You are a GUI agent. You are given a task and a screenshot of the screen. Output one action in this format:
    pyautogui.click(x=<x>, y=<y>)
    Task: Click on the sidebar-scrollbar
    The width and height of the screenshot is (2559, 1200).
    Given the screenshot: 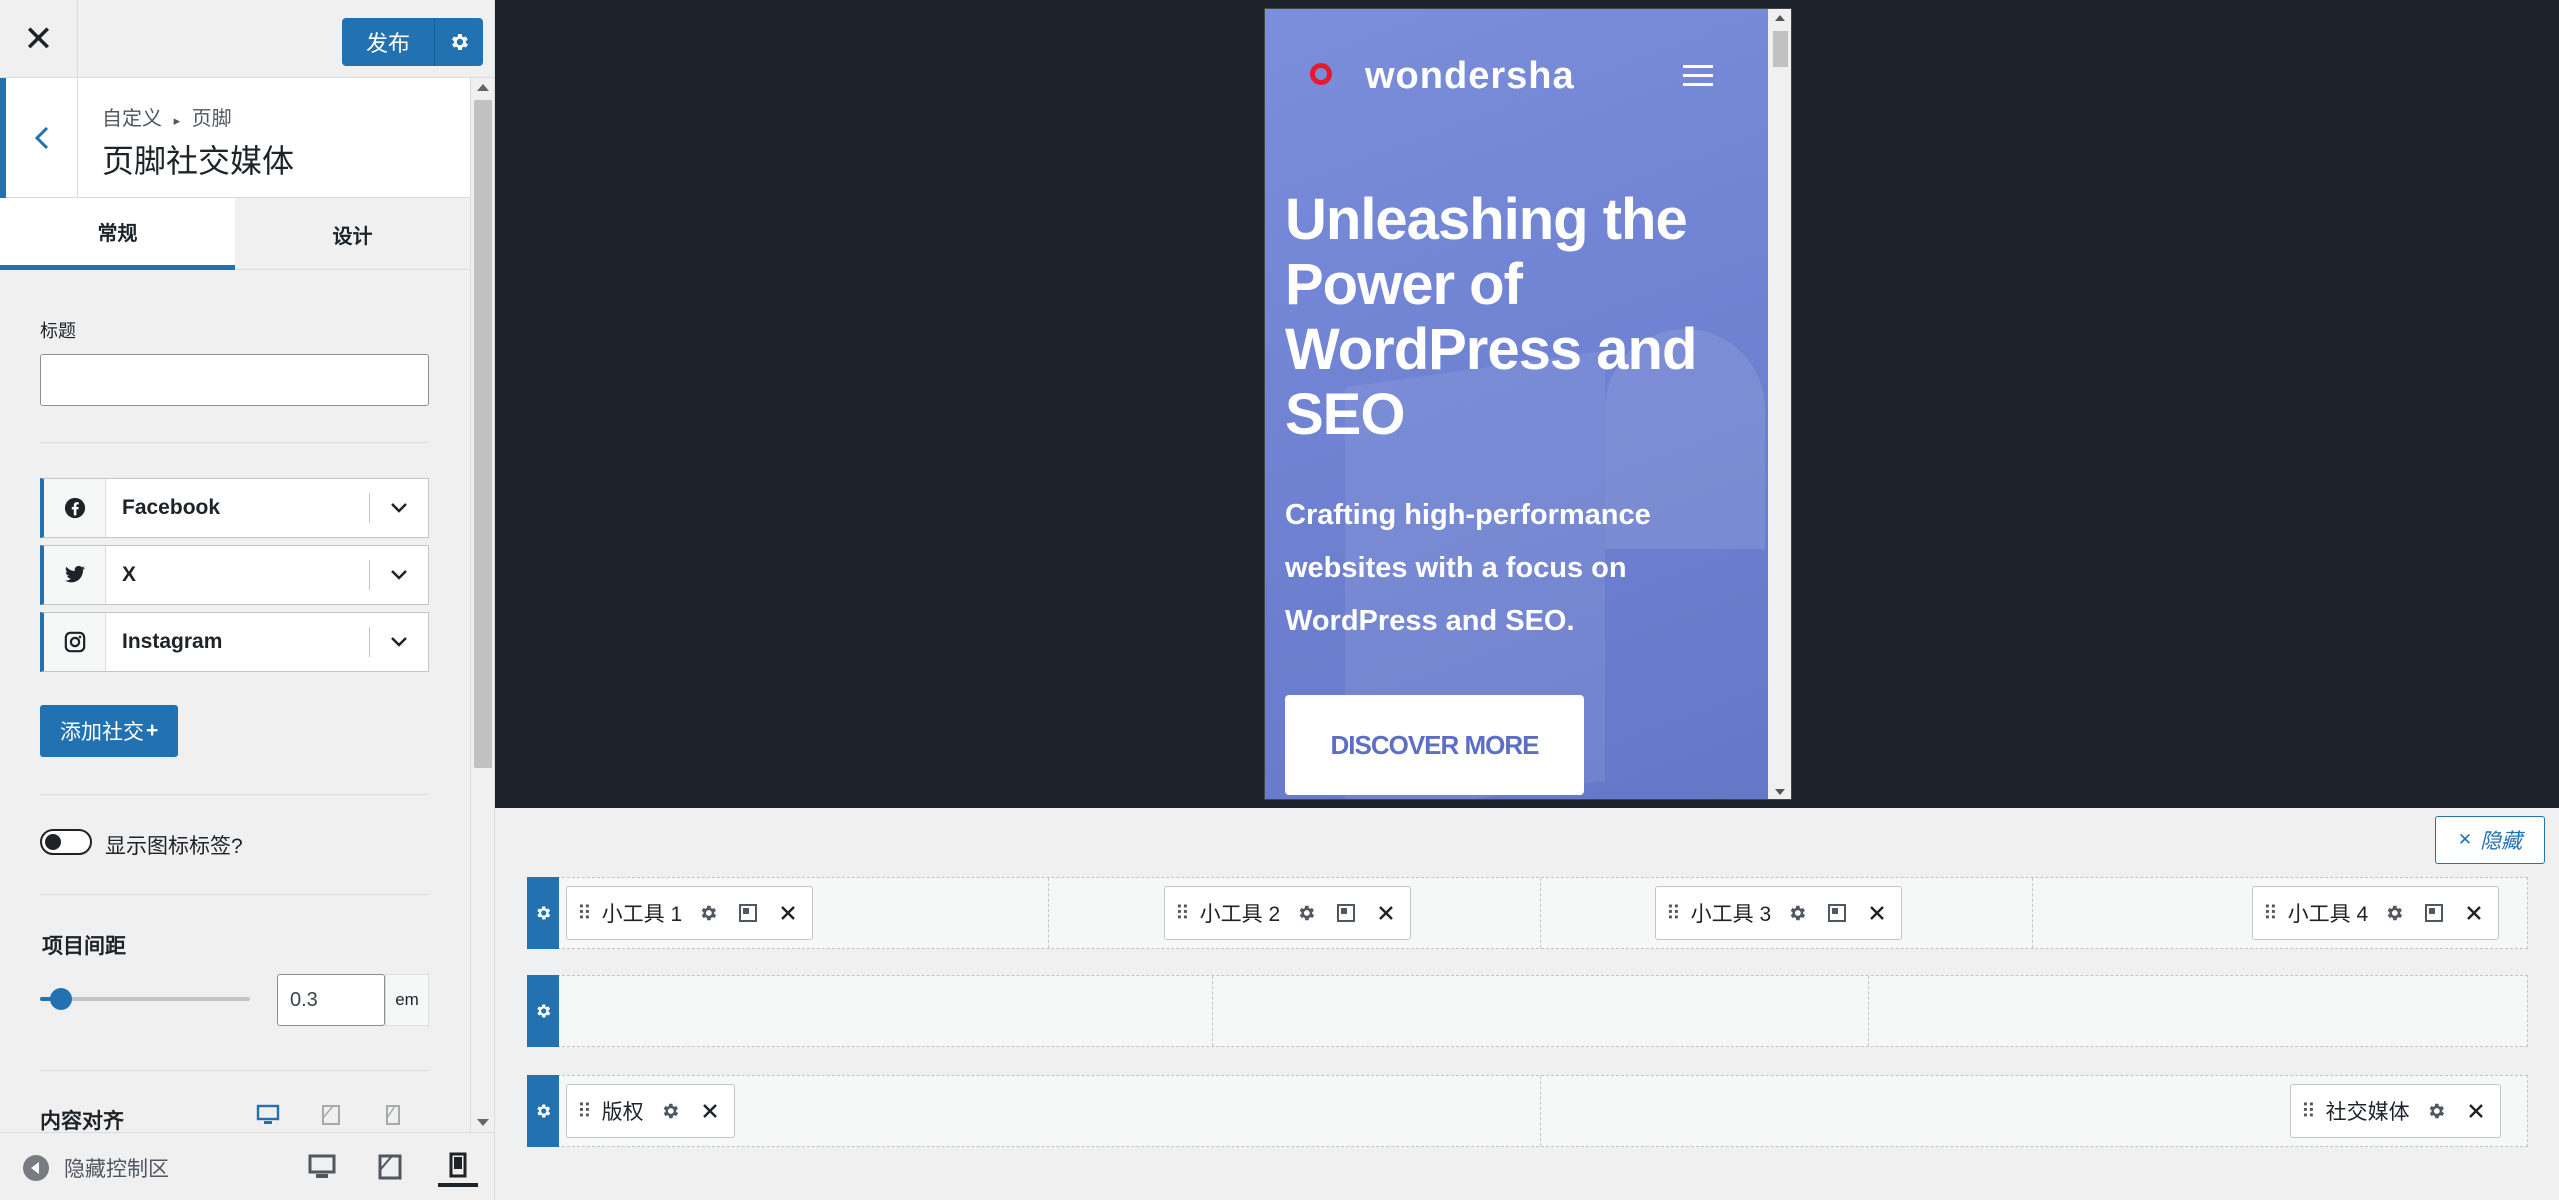 What is the action you would take?
    pyautogui.click(x=482, y=605)
    